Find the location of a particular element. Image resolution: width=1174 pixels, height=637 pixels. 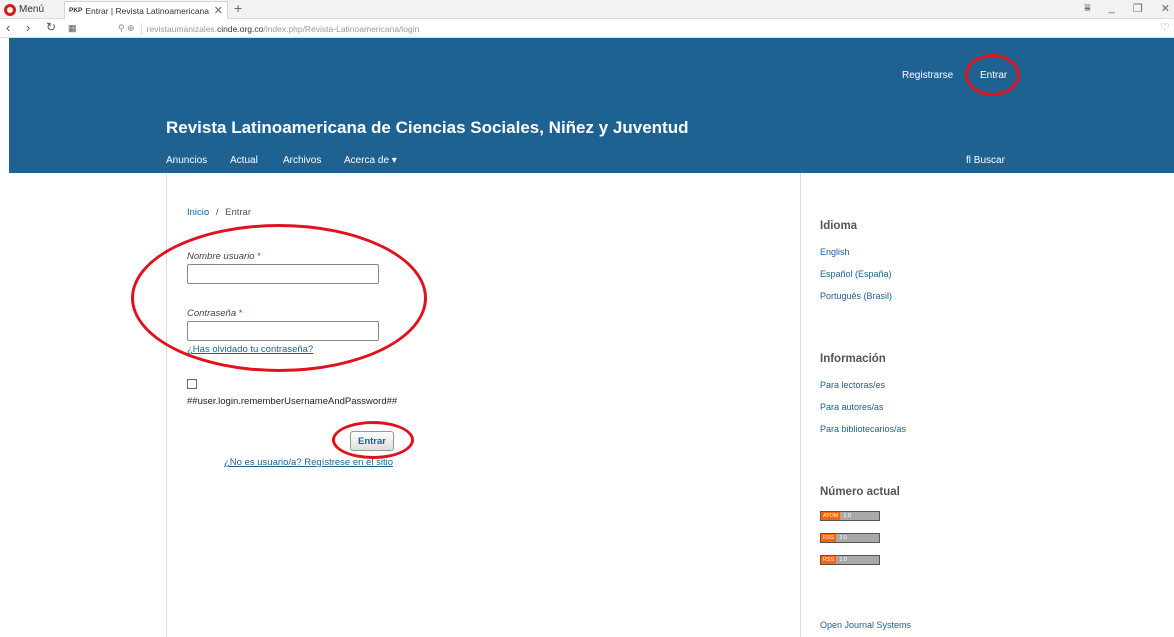

feed-badge-right: 2.0 is located at coordinates (857, 538).